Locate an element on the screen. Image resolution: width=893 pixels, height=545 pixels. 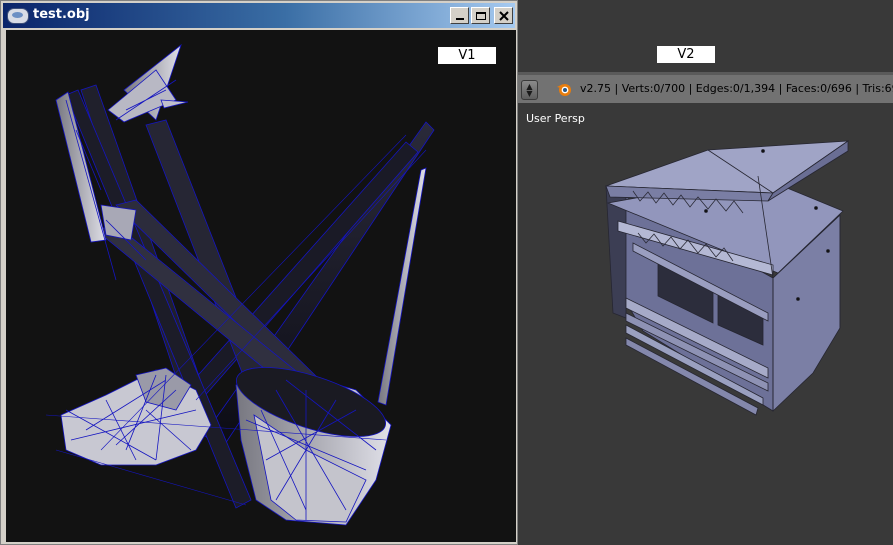
close-button is located at coordinates (503, 15).